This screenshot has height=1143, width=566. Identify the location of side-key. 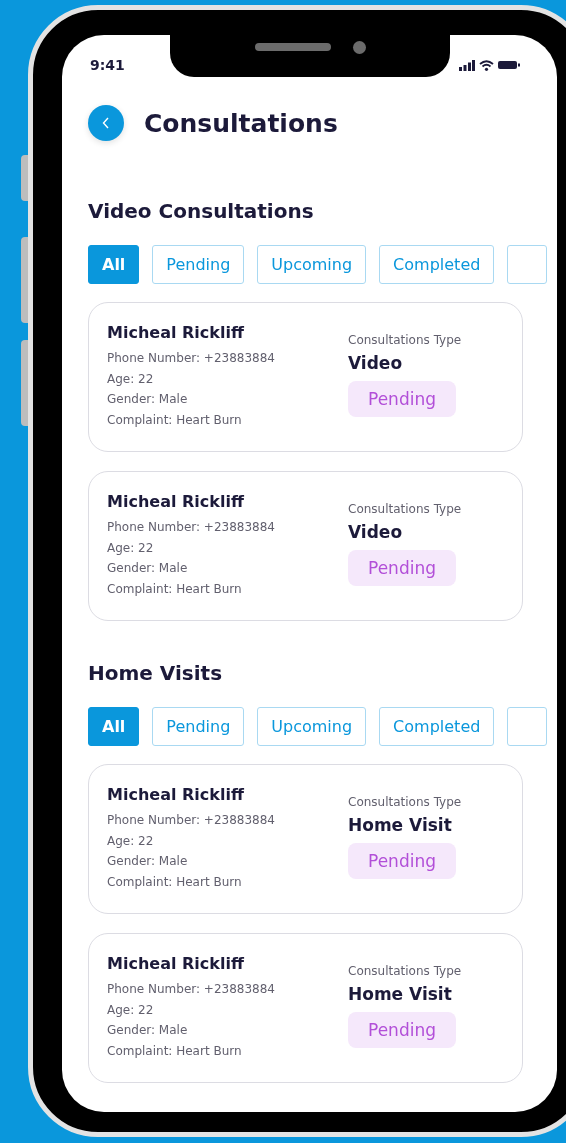
(24, 178).